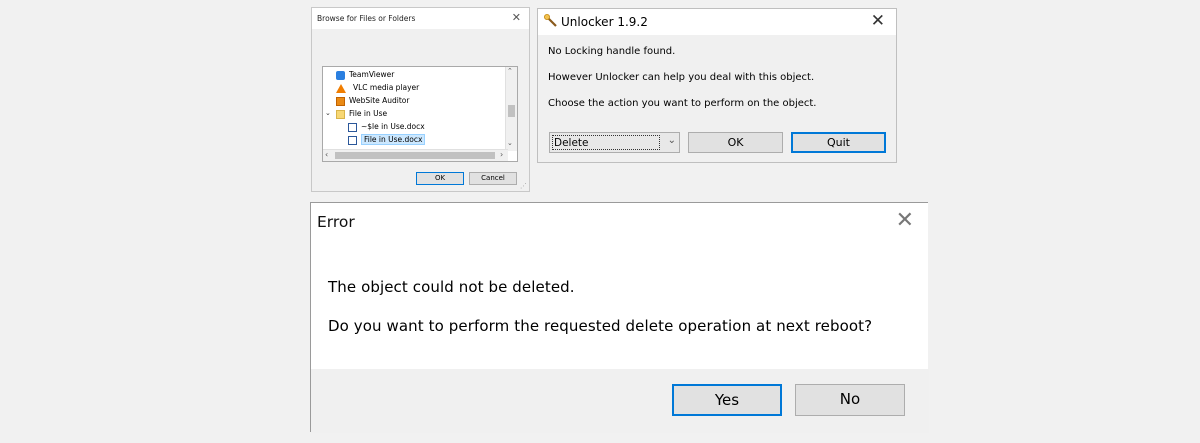  Describe the element at coordinates (393, 139) in the screenshot. I see `tree-item-label: File in Use.docx` at that location.